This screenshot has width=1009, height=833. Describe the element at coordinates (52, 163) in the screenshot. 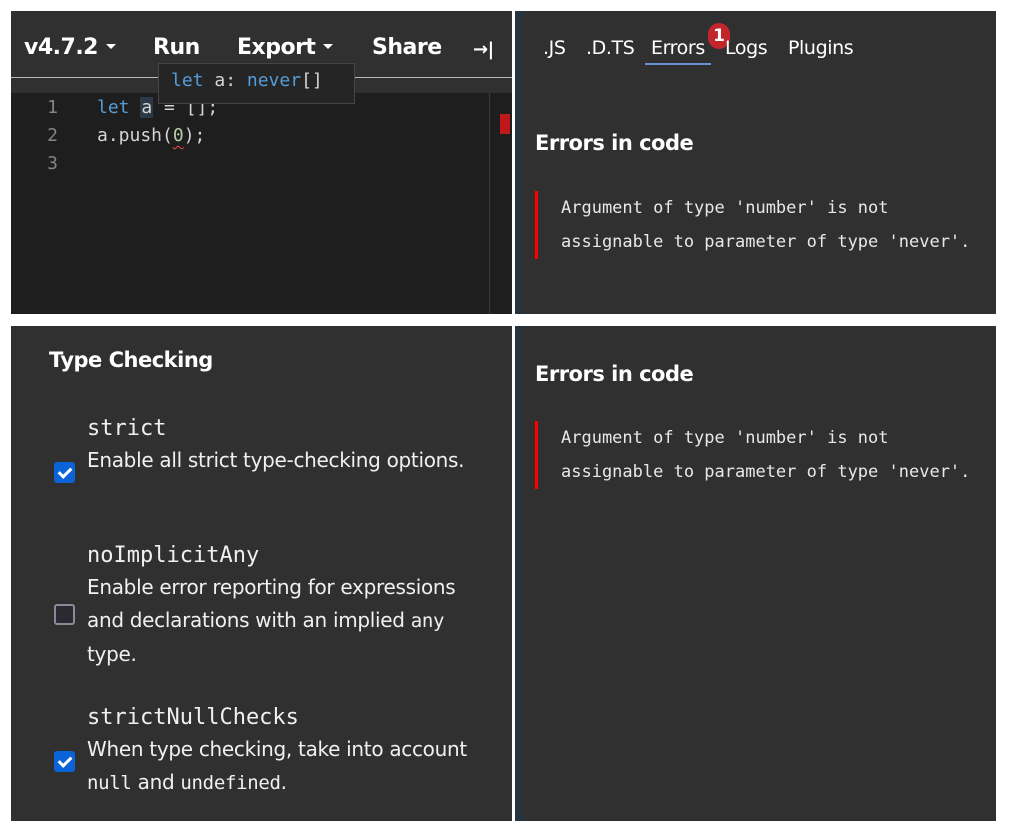

I see `line-number: 3` at that location.